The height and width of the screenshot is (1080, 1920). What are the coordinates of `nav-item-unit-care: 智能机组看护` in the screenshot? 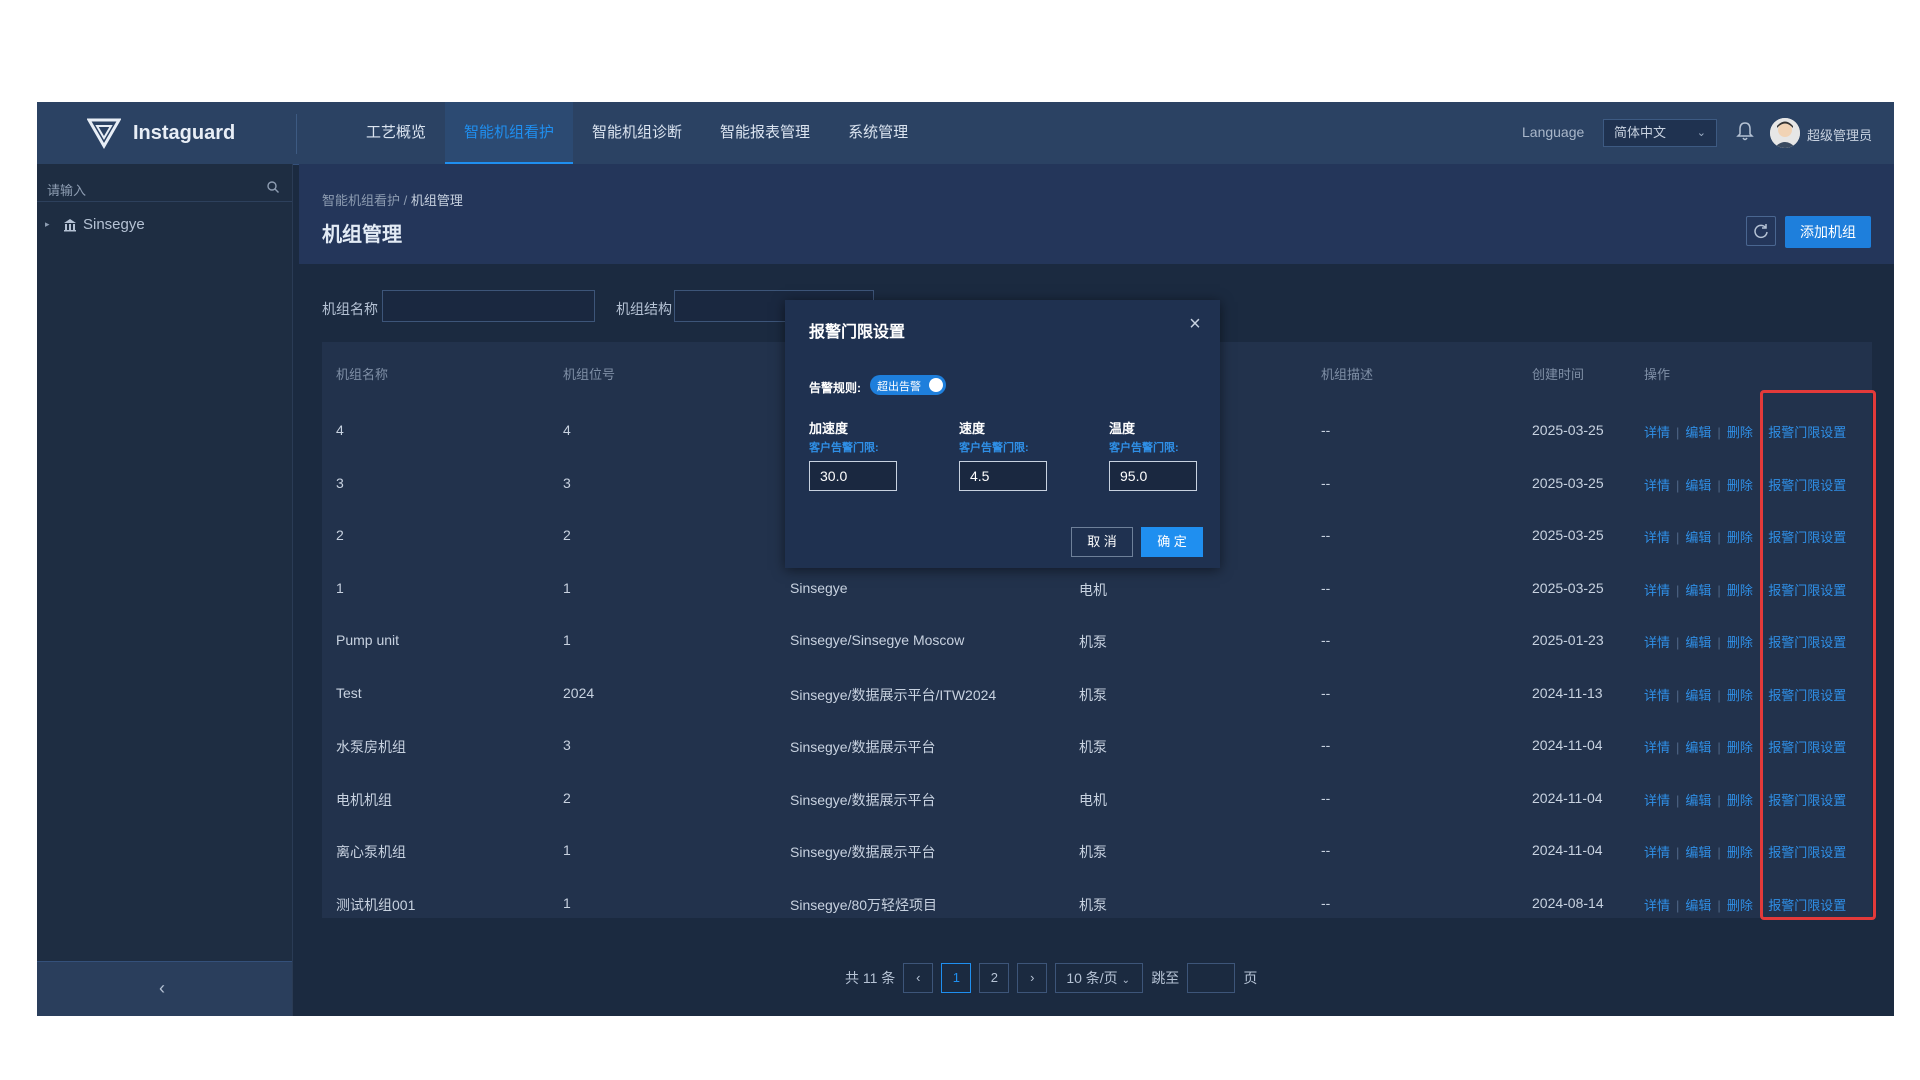 It's located at (509, 133).